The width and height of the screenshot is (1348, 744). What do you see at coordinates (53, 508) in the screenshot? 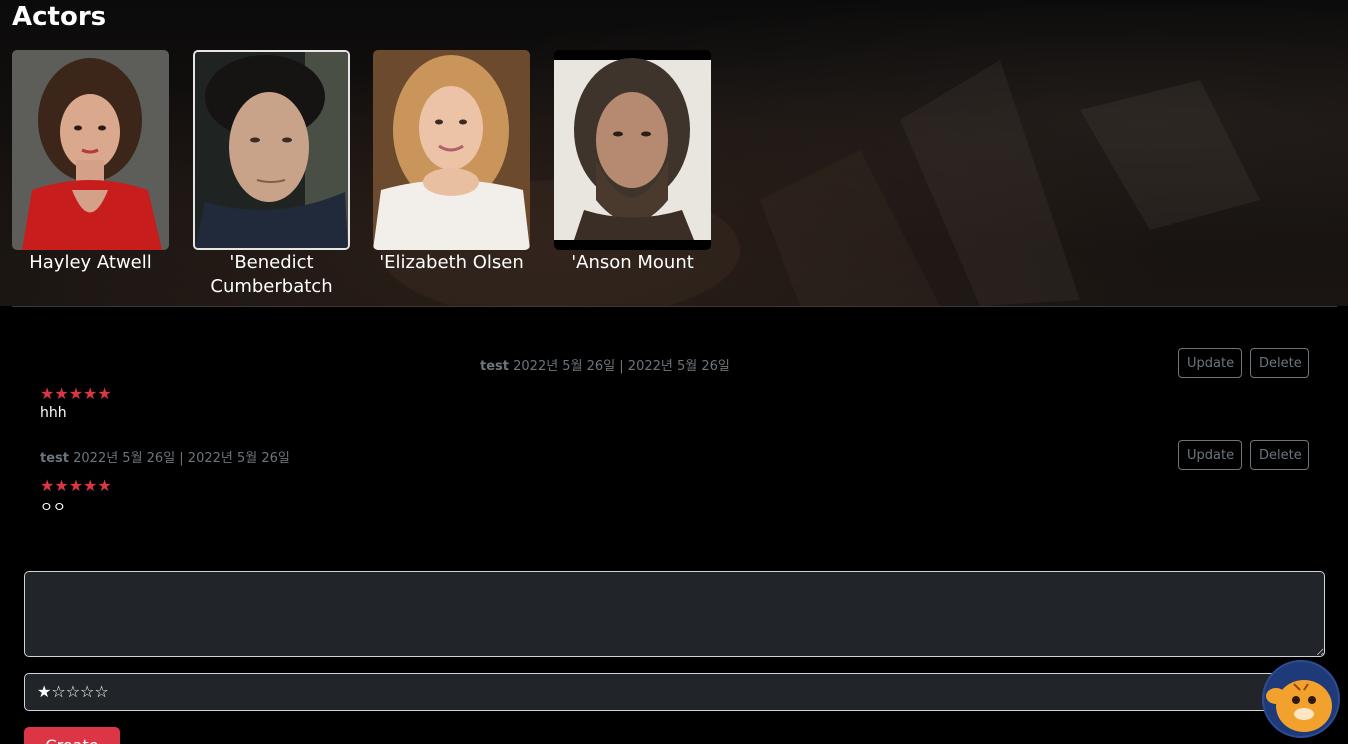
I see `review-body: ㅇㅇ` at bounding box center [53, 508].